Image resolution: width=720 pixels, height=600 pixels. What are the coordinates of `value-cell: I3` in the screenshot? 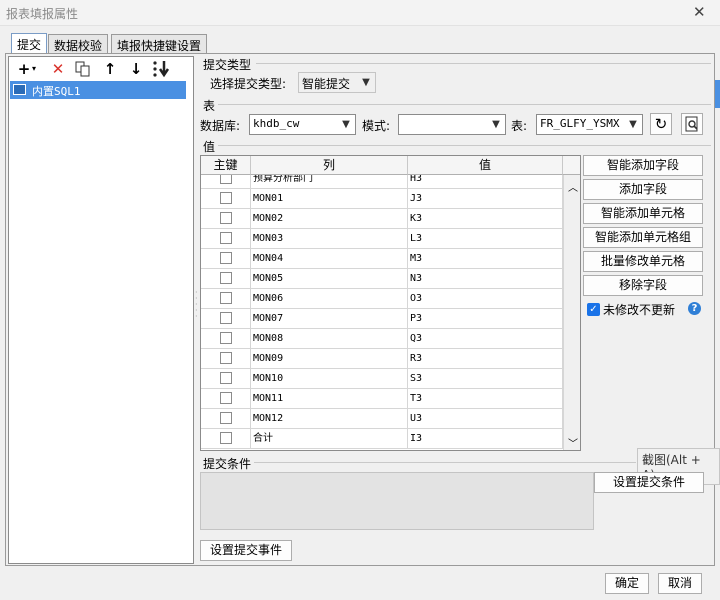 It's located at (485, 438).